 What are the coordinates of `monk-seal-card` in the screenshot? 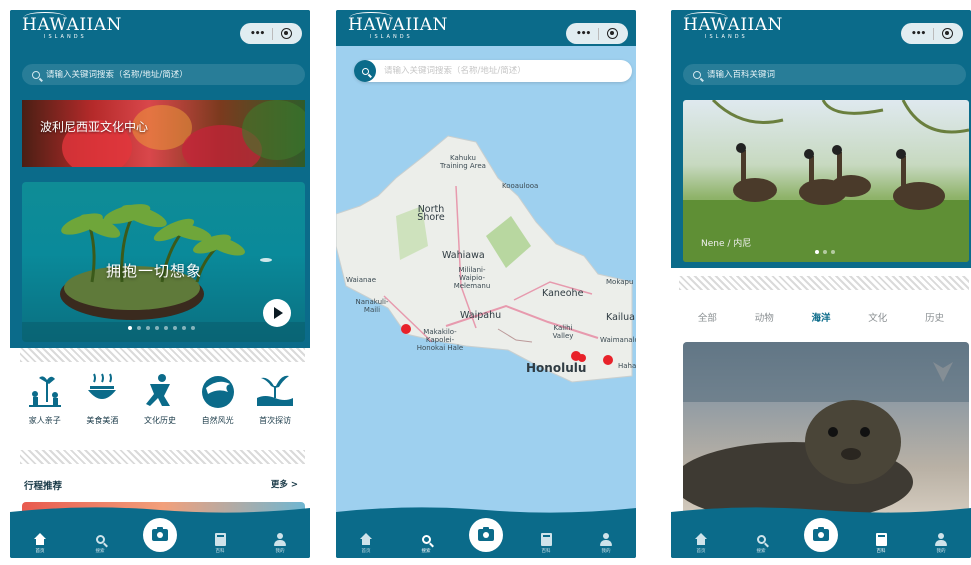 It's located at (826, 432).